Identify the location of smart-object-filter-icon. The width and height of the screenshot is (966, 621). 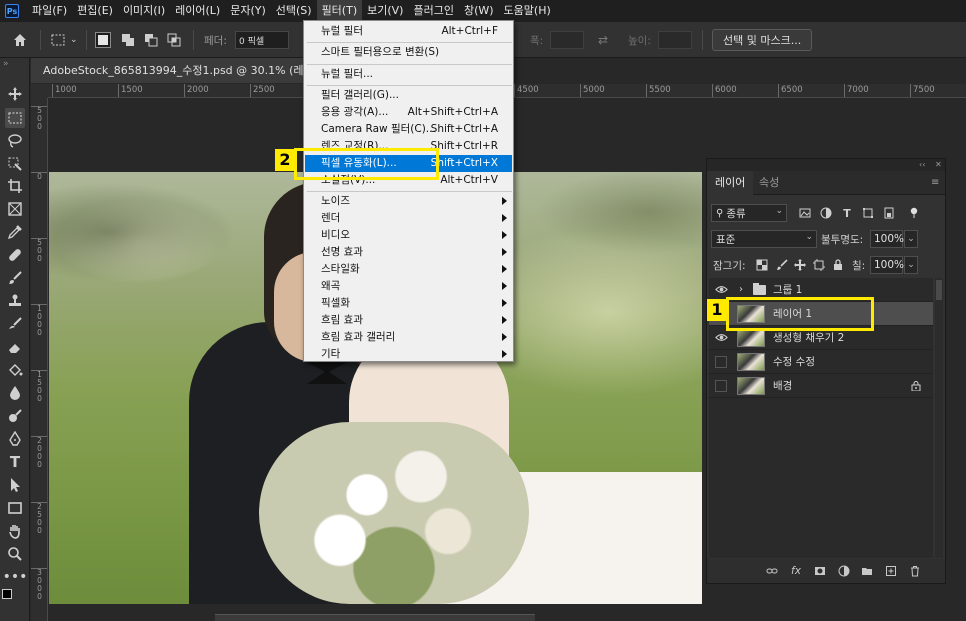
(889, 213).